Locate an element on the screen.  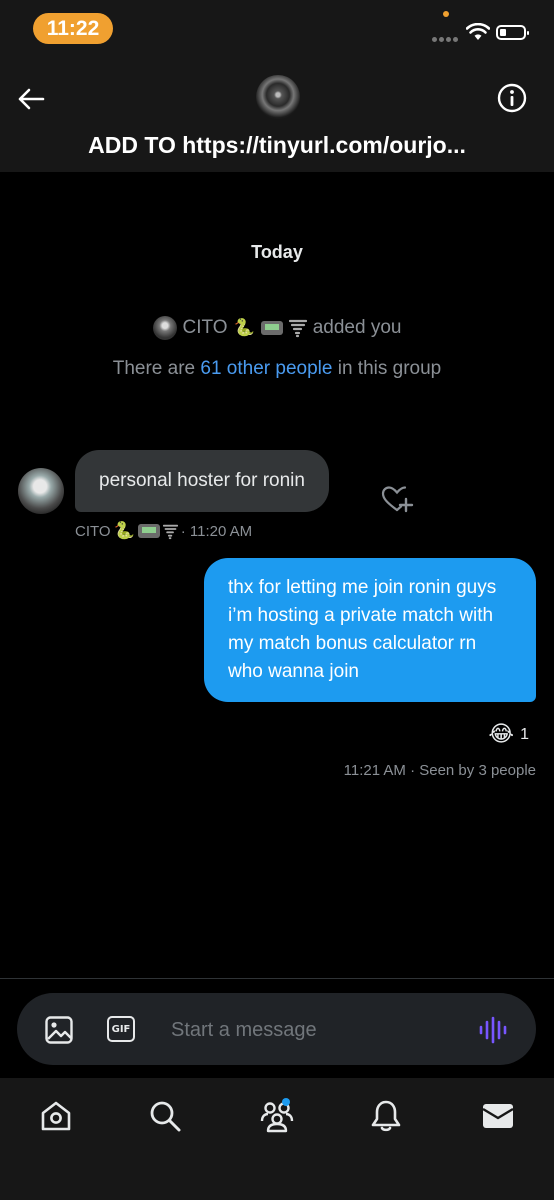
nav-search is located at coordinates (165, 1116).